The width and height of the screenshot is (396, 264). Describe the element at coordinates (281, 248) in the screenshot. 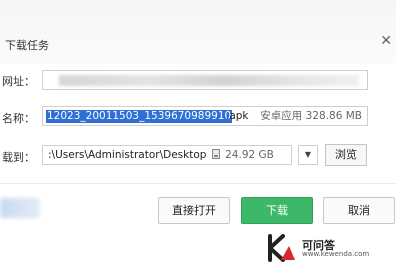

I see `watermark-logo-icon` at that location.